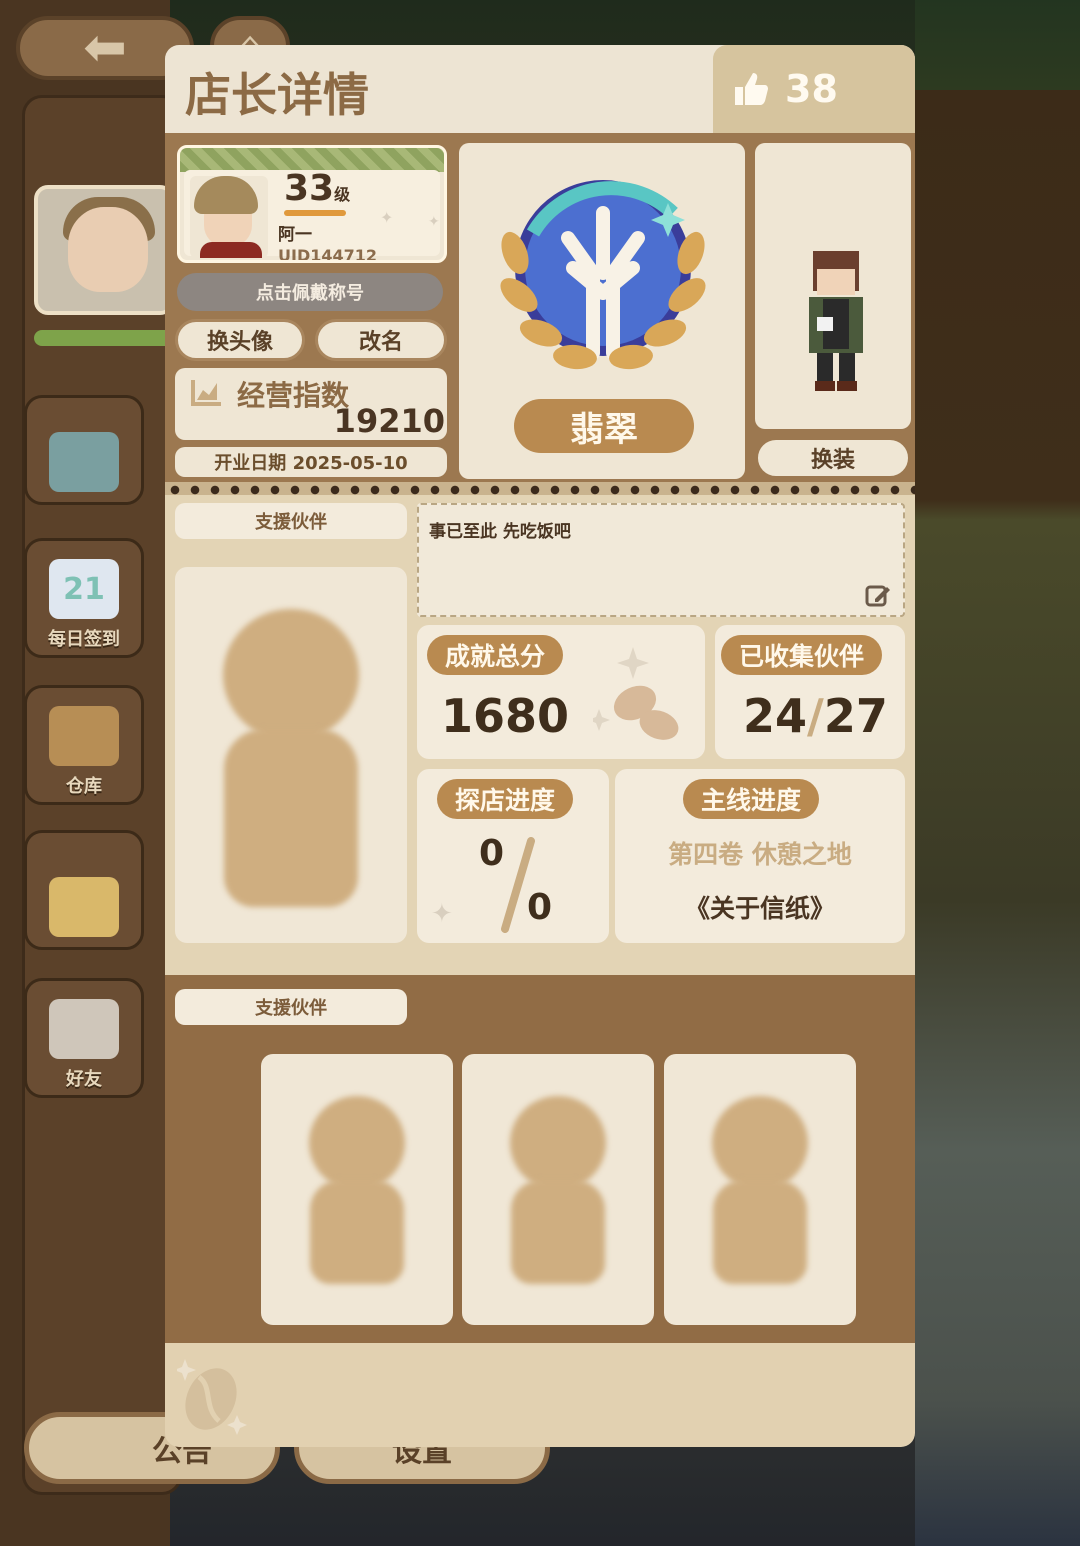 This screenshot has width=1080, height=1546. I want to click on copy-icon: ▪, so click(388, 261).